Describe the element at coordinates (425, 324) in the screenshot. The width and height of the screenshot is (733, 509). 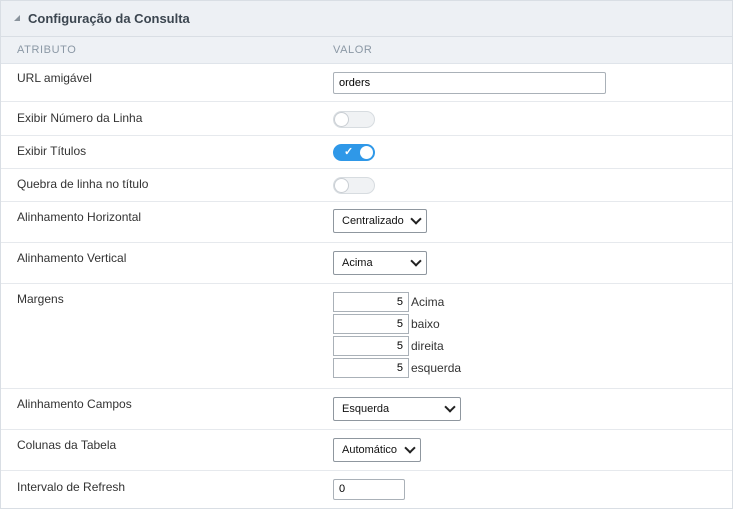
I see `margin-bottom-label: baixo` at that location.